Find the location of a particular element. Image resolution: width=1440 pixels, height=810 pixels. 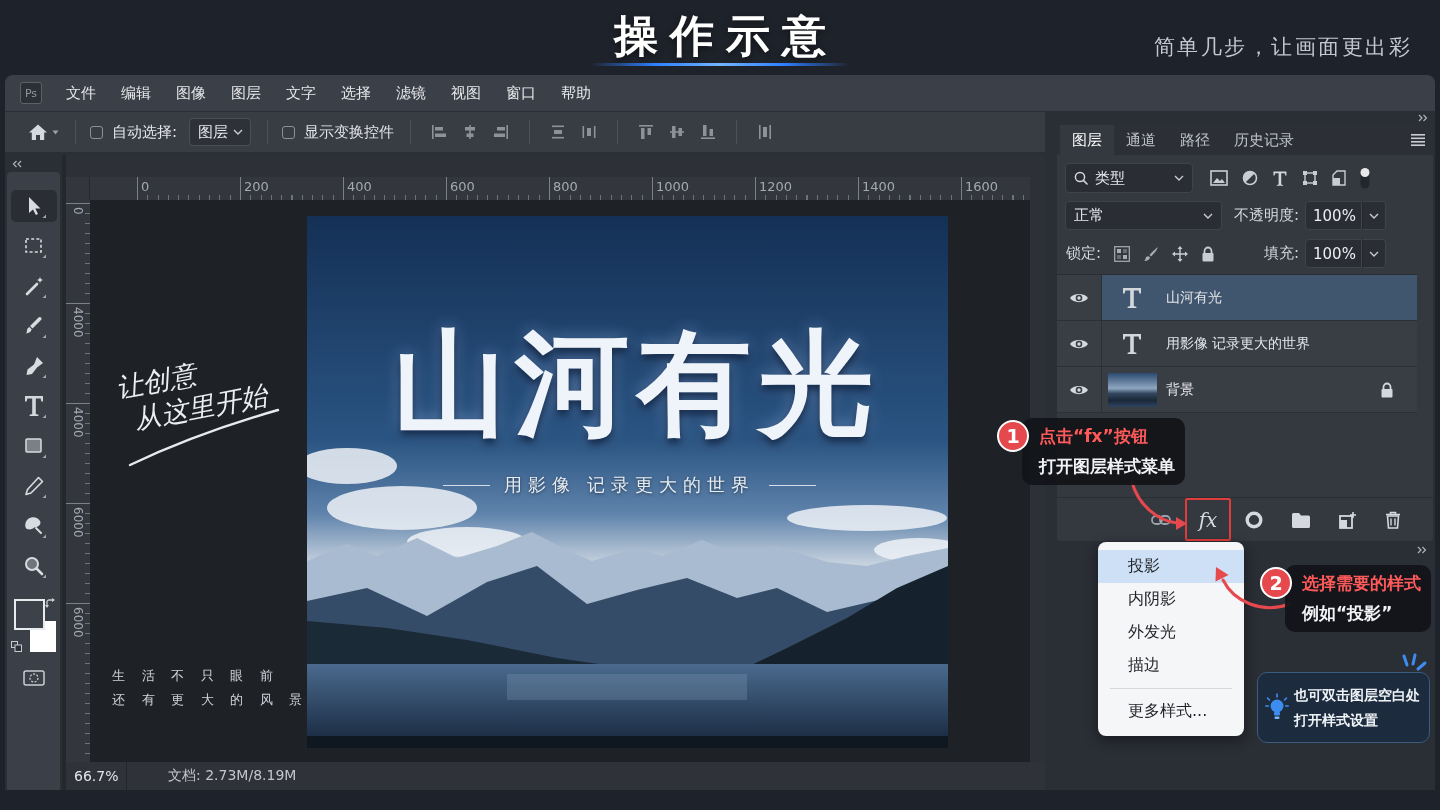

show-transform-label: 显示变换控件 is located at coordinates (349, 132).